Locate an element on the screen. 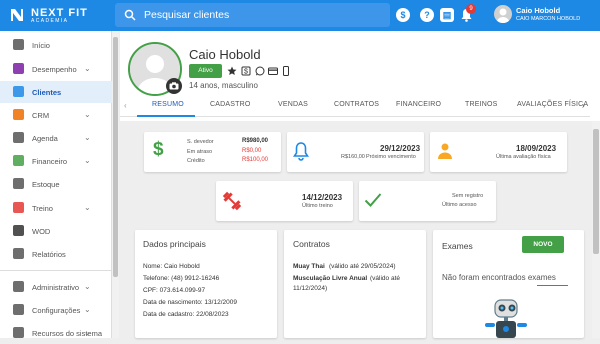 Image resolution: width=600 pixels, height=344 pixels. phone-icon is located at coordinates (286, 71).